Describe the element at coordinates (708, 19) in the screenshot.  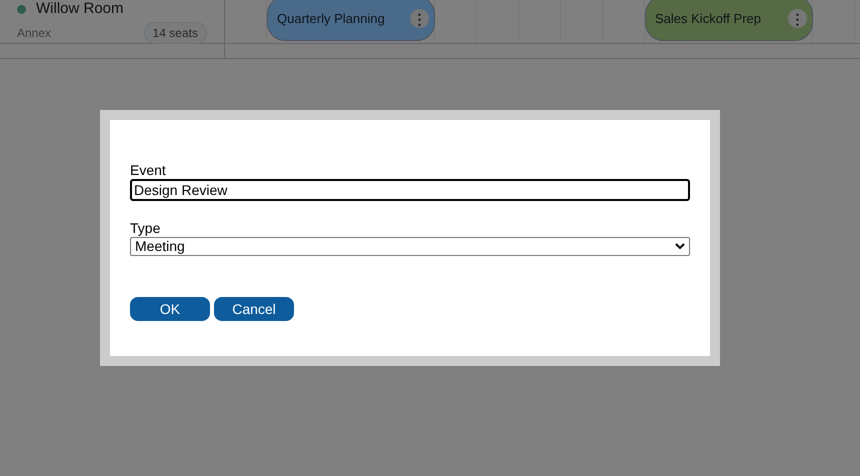
I see `event-title: Sales Kickoff Prep` at that location.